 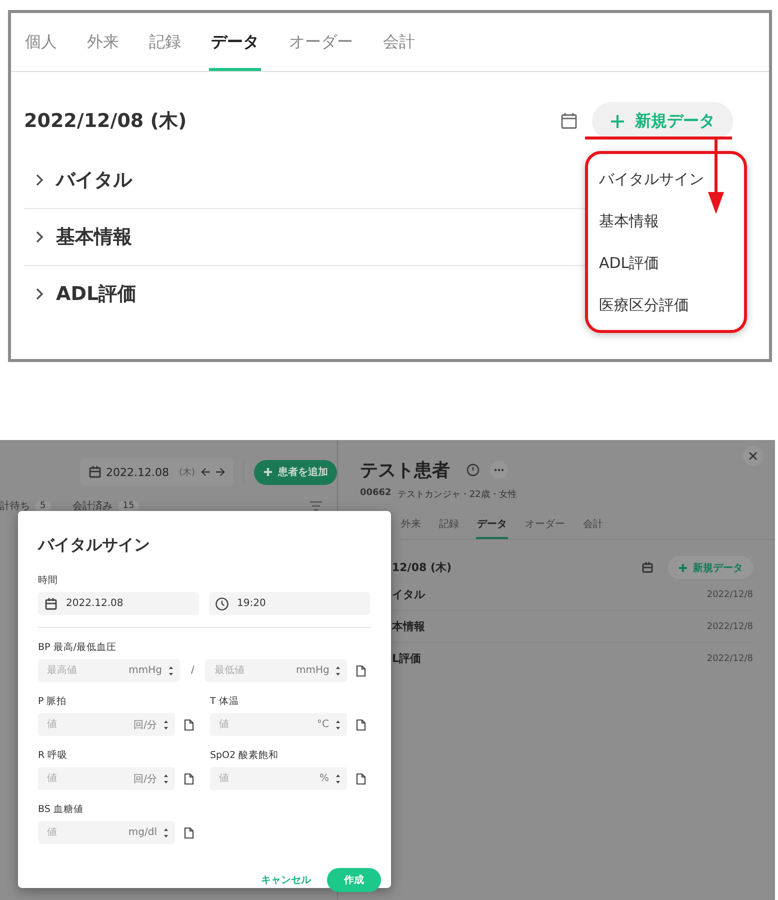 What do you see at coordinates (316, 506) in the screenshot?
I see `filter-icon` at bounding box center [316, 506].